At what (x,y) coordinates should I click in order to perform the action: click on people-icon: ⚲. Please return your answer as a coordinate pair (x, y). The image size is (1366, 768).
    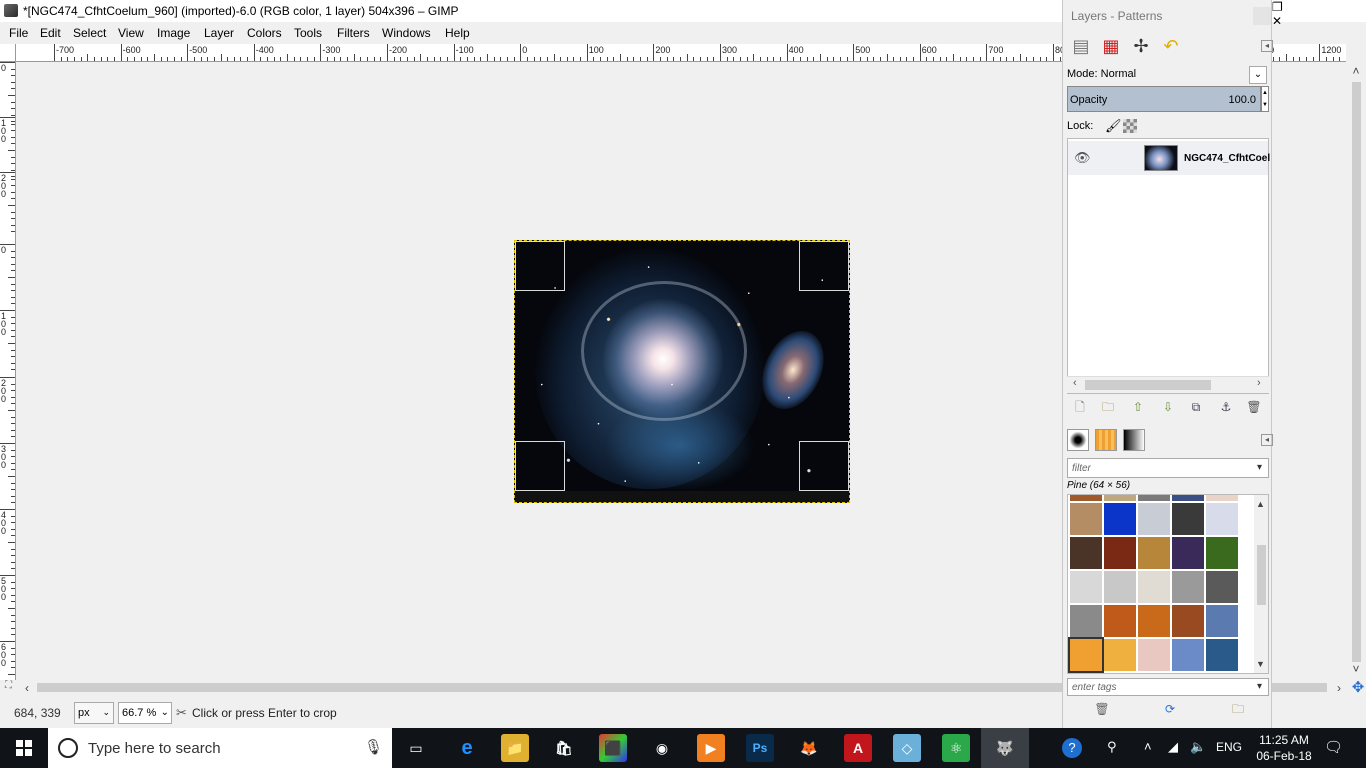
    Looking at the image, I should click on (1112, 747).